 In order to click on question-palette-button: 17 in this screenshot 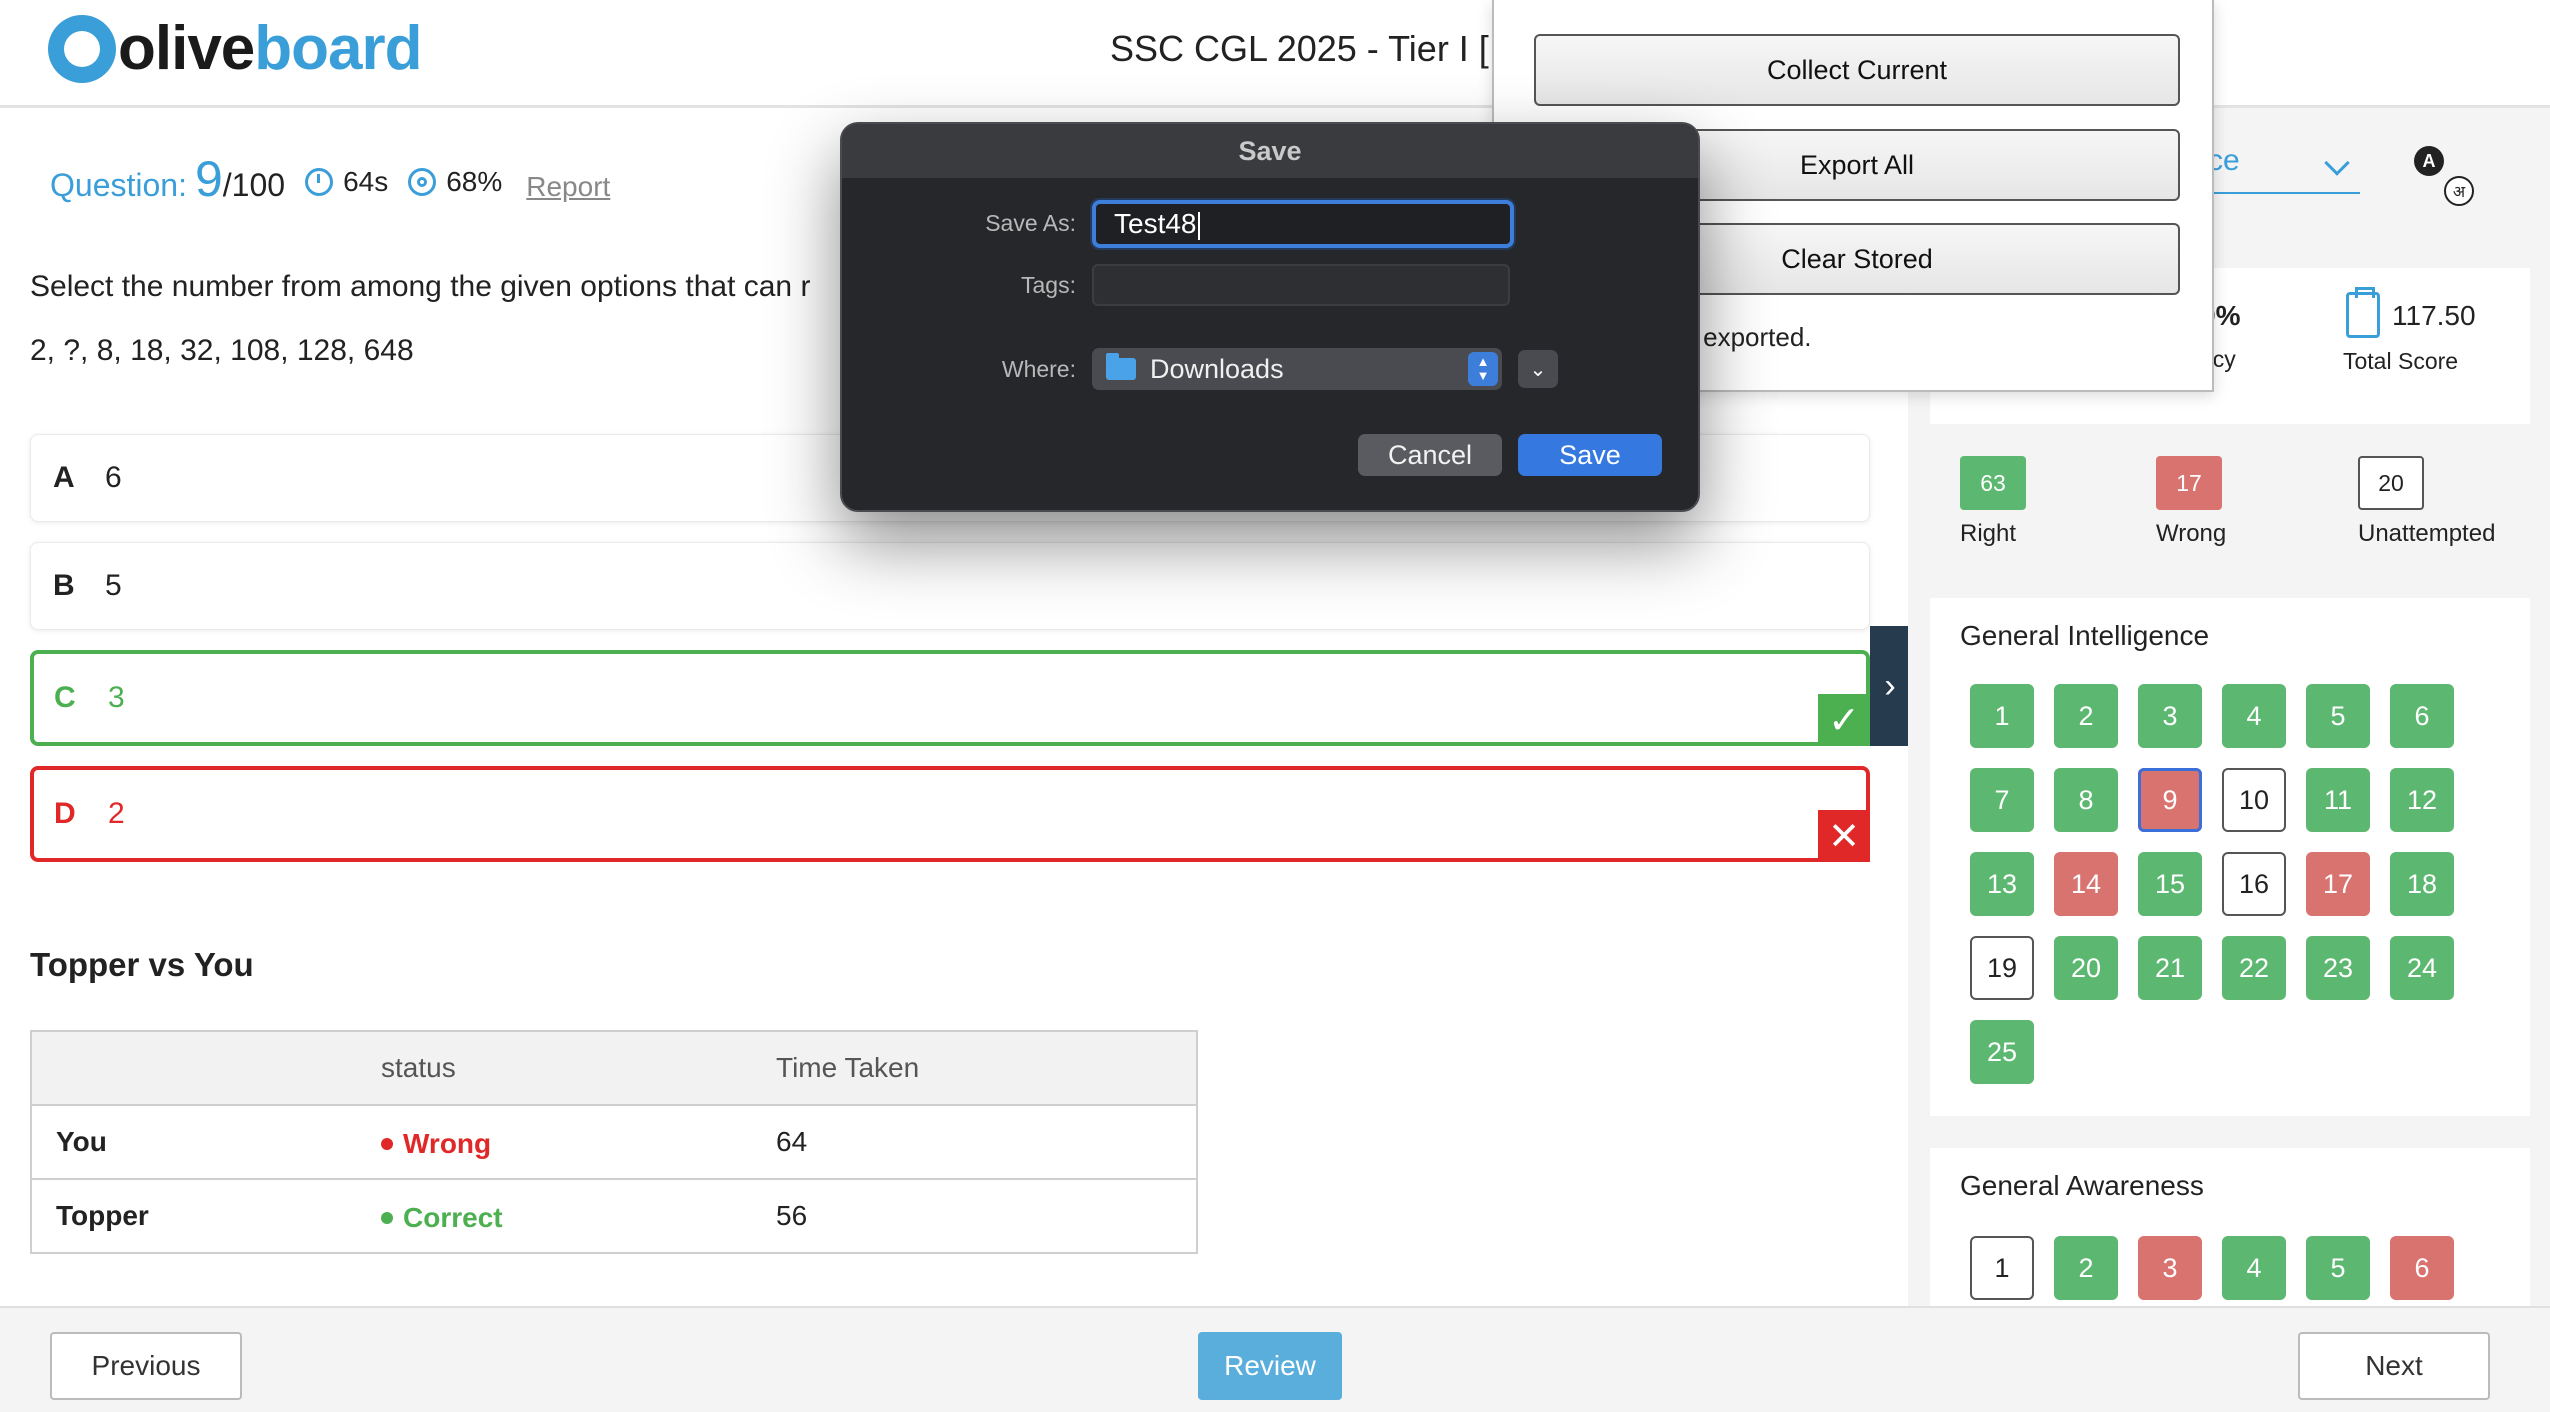, I will do `click(2338, 884)`.